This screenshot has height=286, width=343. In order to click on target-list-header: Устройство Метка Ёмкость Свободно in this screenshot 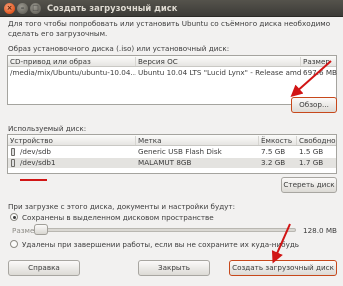, I will do `click(172, 140)`.